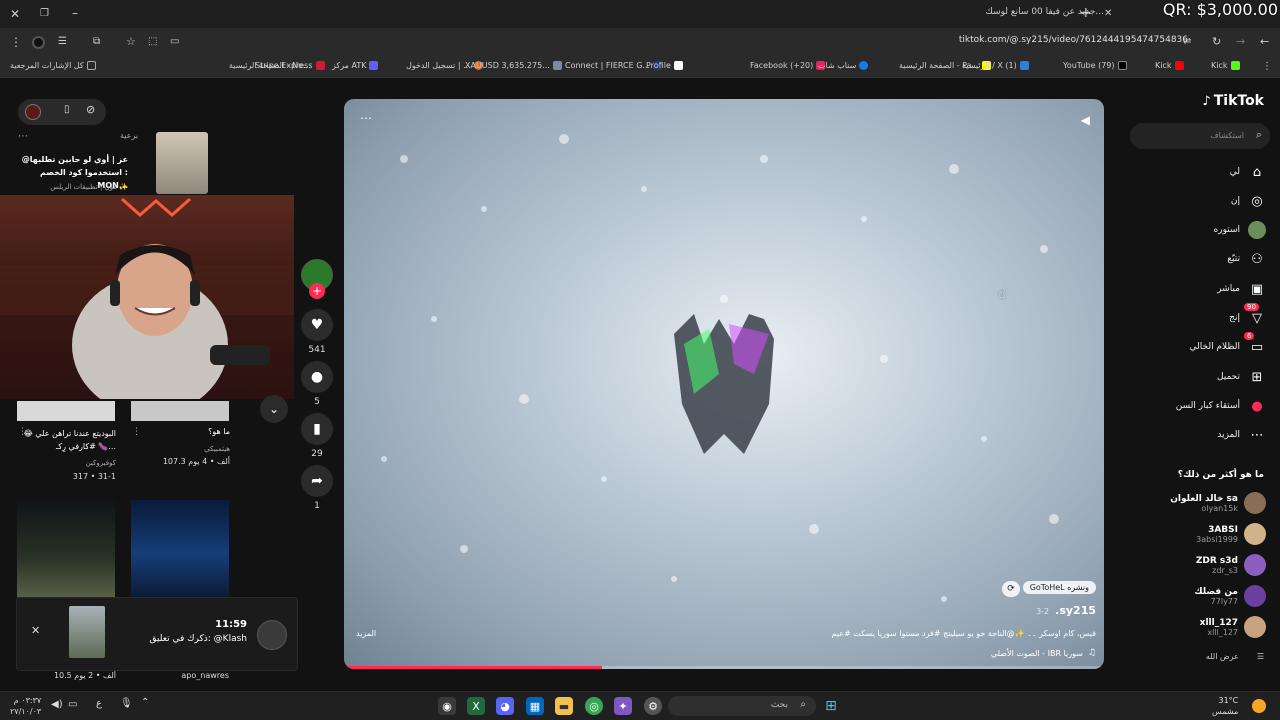 The image size is (1280, 720). Describe the element at coordinates (181, 449) in the screenshot. I see `video-card-user: هيثمبيكي` at that location.